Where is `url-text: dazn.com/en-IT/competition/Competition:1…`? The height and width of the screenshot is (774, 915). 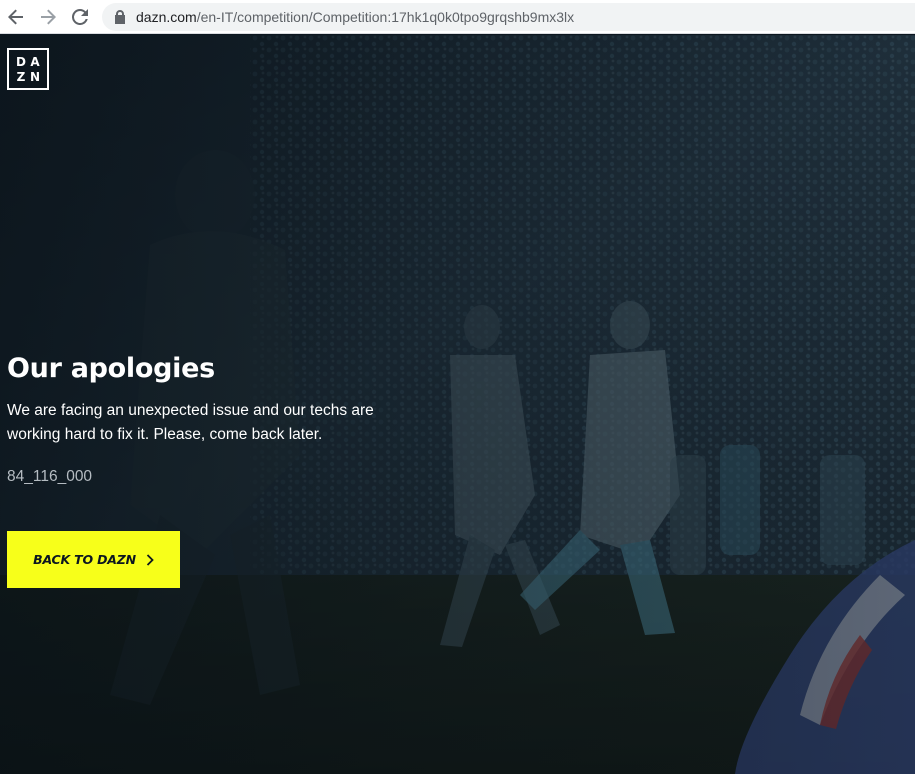 url-text: dazn.com/en-IT/competition/Competition:1… is located at coordinates (355, 17).